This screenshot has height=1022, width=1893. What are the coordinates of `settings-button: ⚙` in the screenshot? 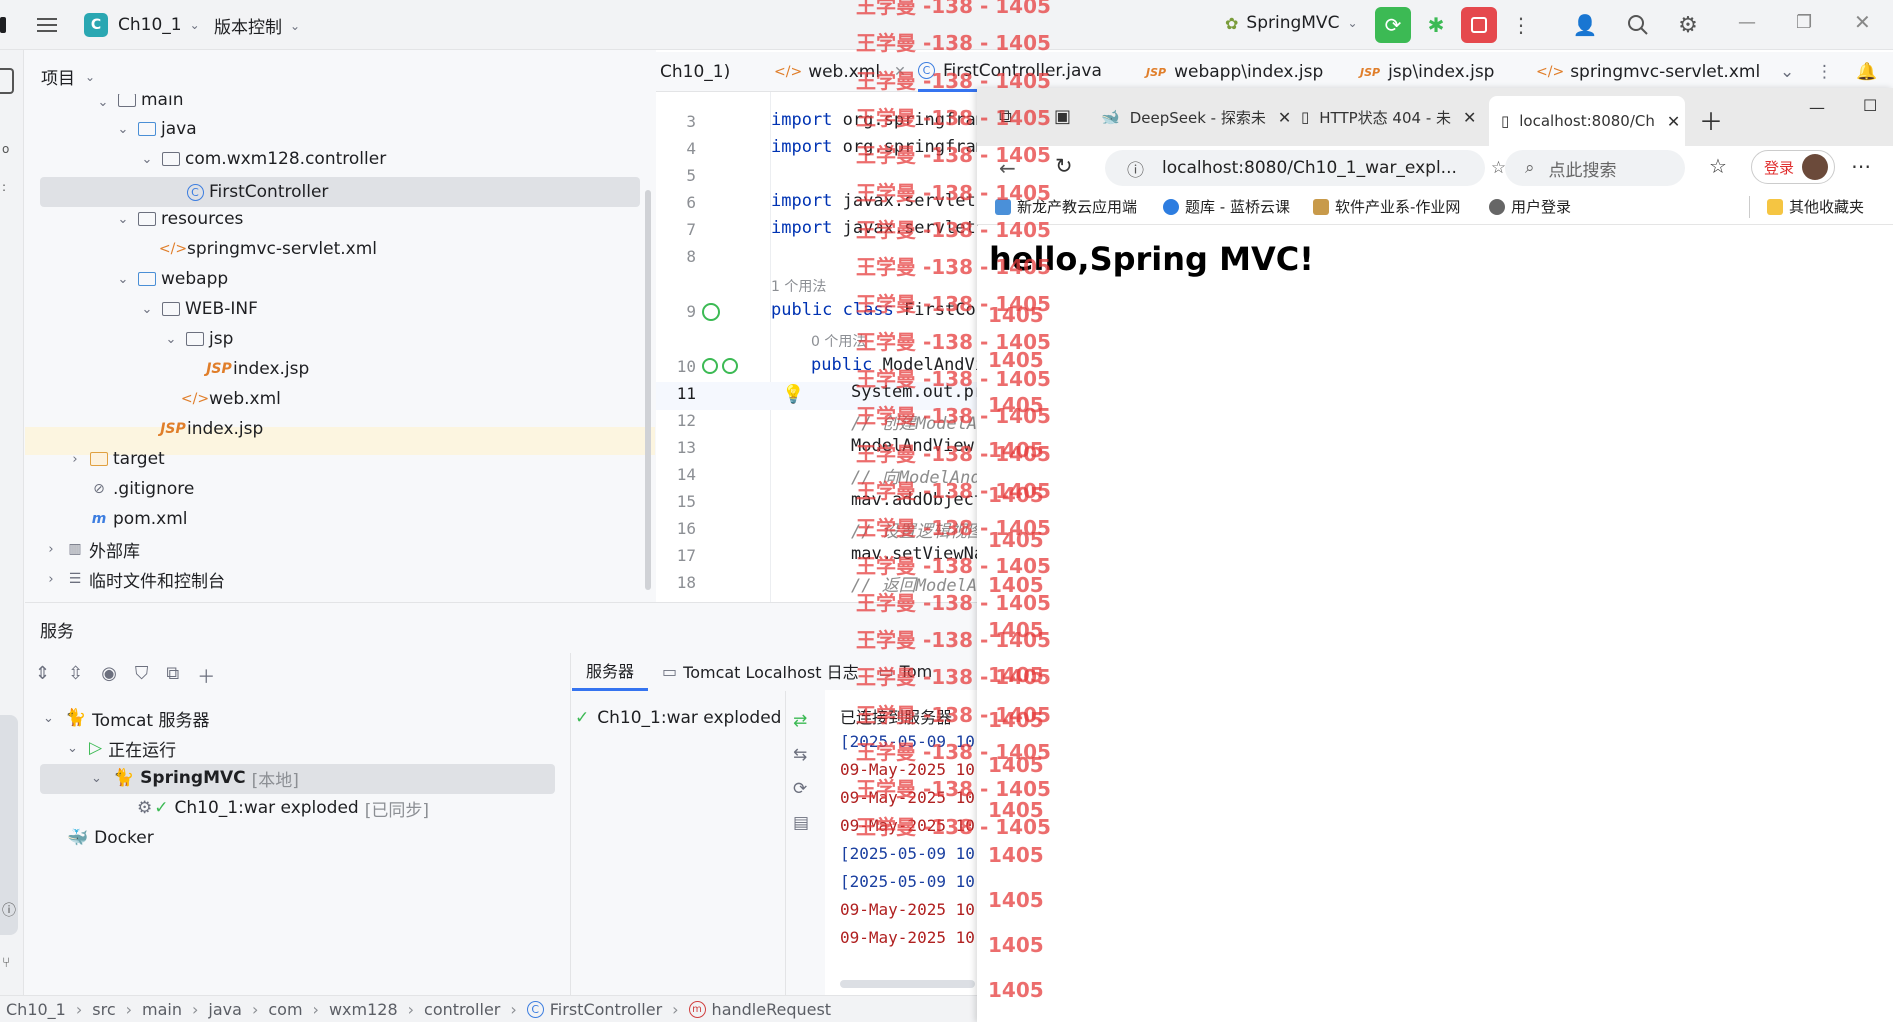 It's located at (1688, 25).